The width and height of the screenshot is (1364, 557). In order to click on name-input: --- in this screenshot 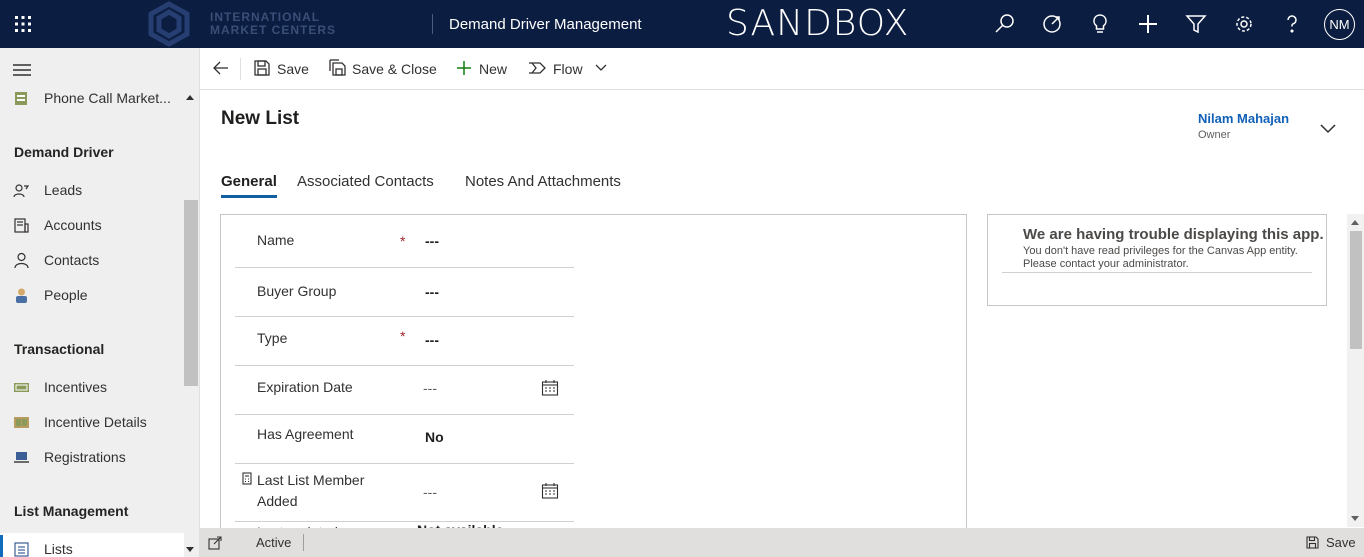, I will do `click(432, 241)`.